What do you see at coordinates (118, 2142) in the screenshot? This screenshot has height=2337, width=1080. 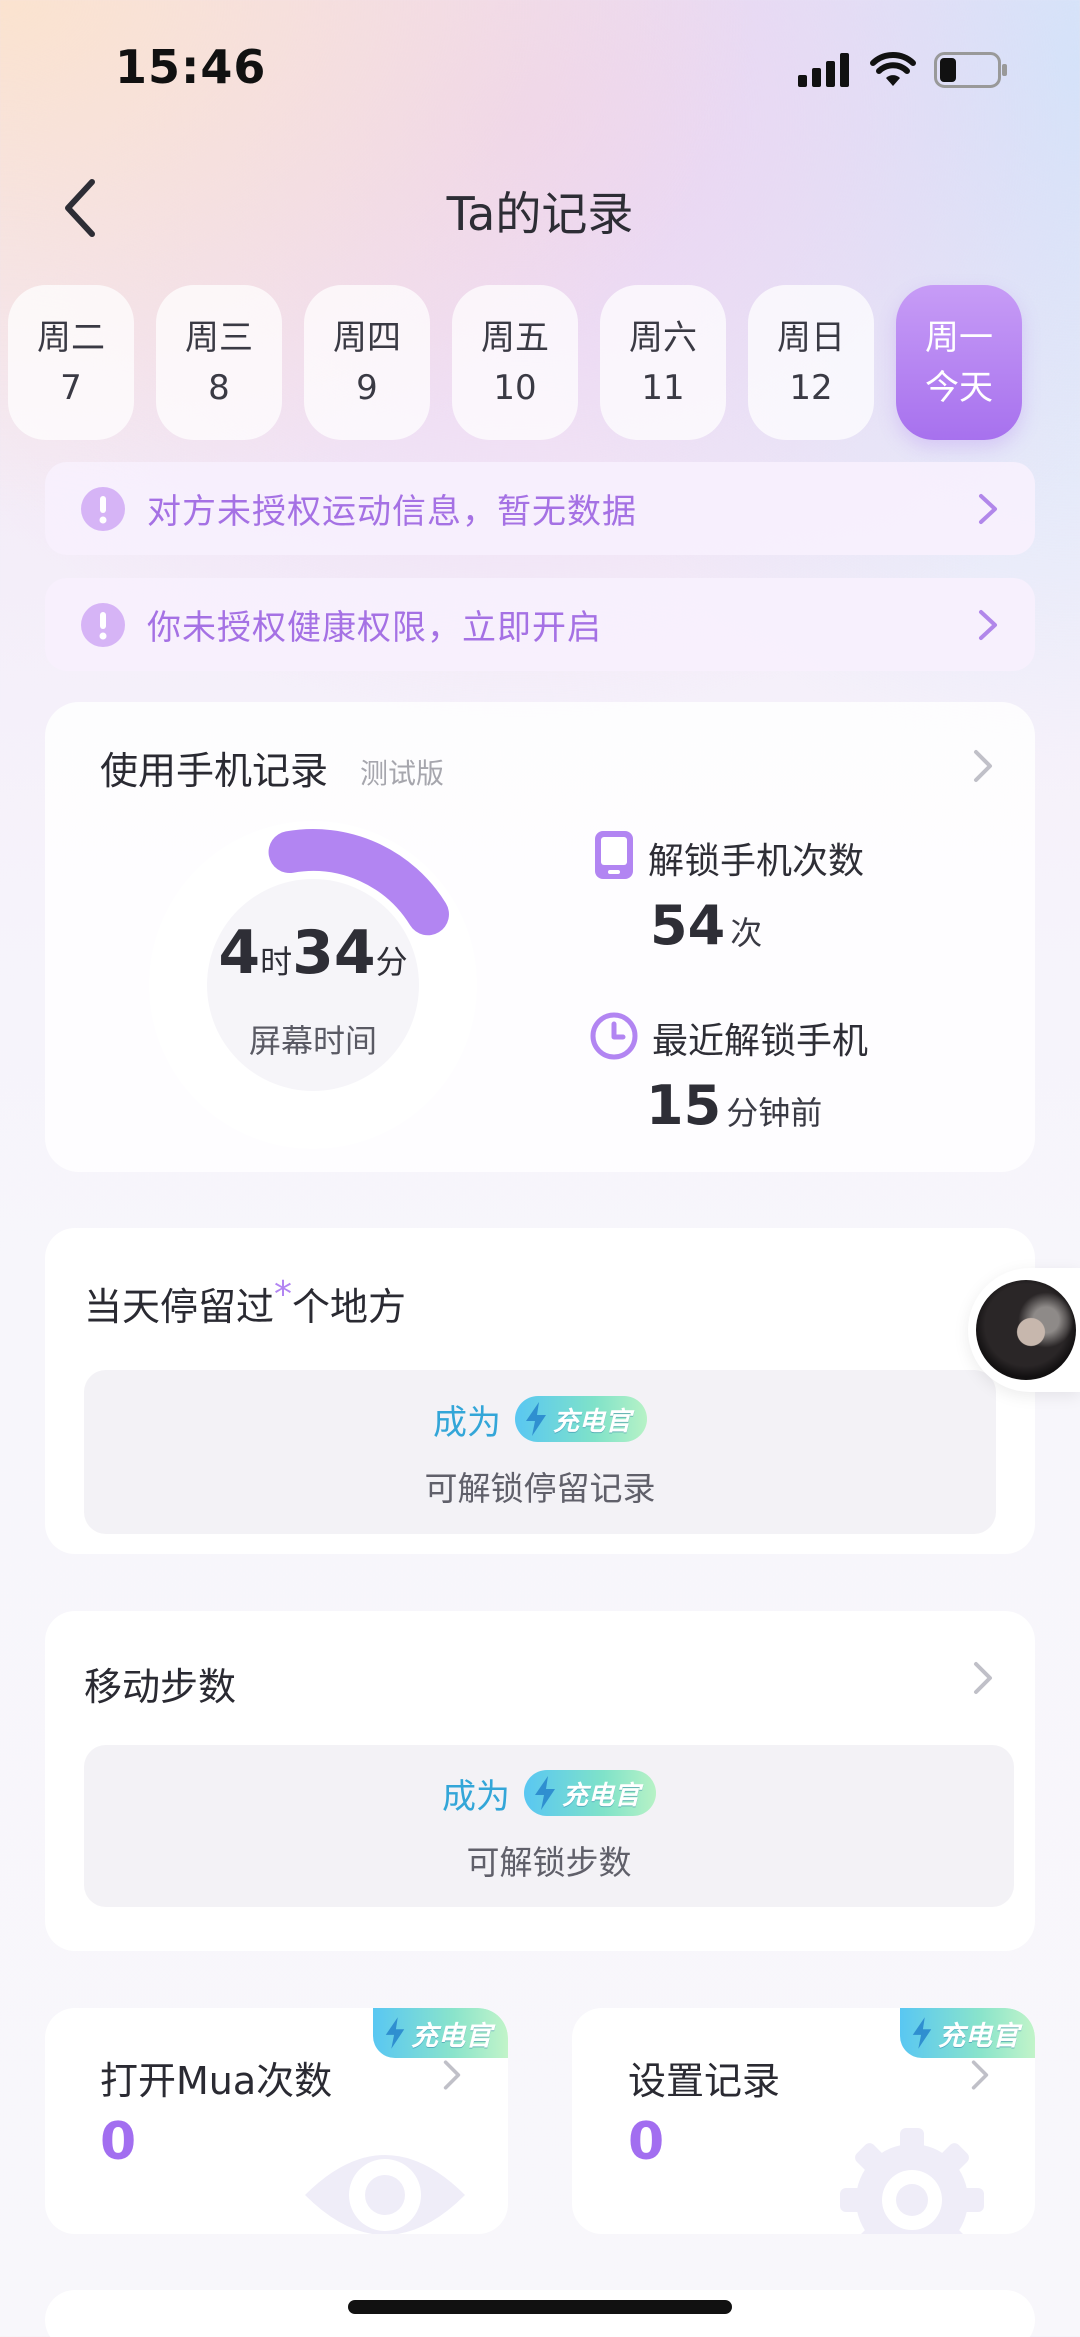 I see `mua-open-value: 0` at bounding box center [118, 2142].